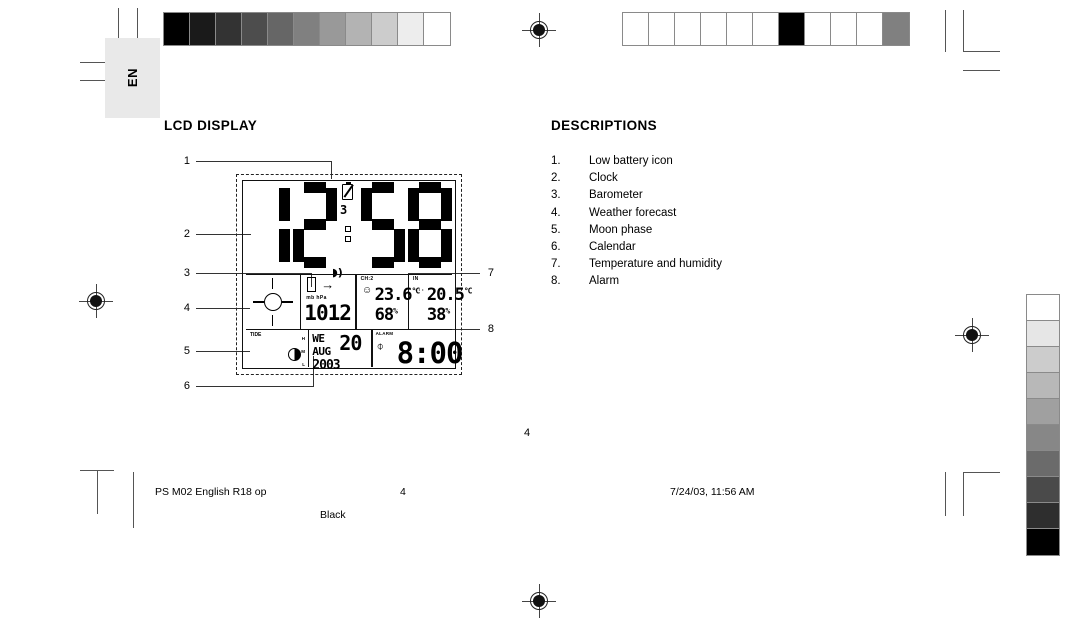 The height and width of the screenshot is (618, 1080). I want to click on indoor-panel: IN ⋯ 20.5°C 38%, so click(441, 302).